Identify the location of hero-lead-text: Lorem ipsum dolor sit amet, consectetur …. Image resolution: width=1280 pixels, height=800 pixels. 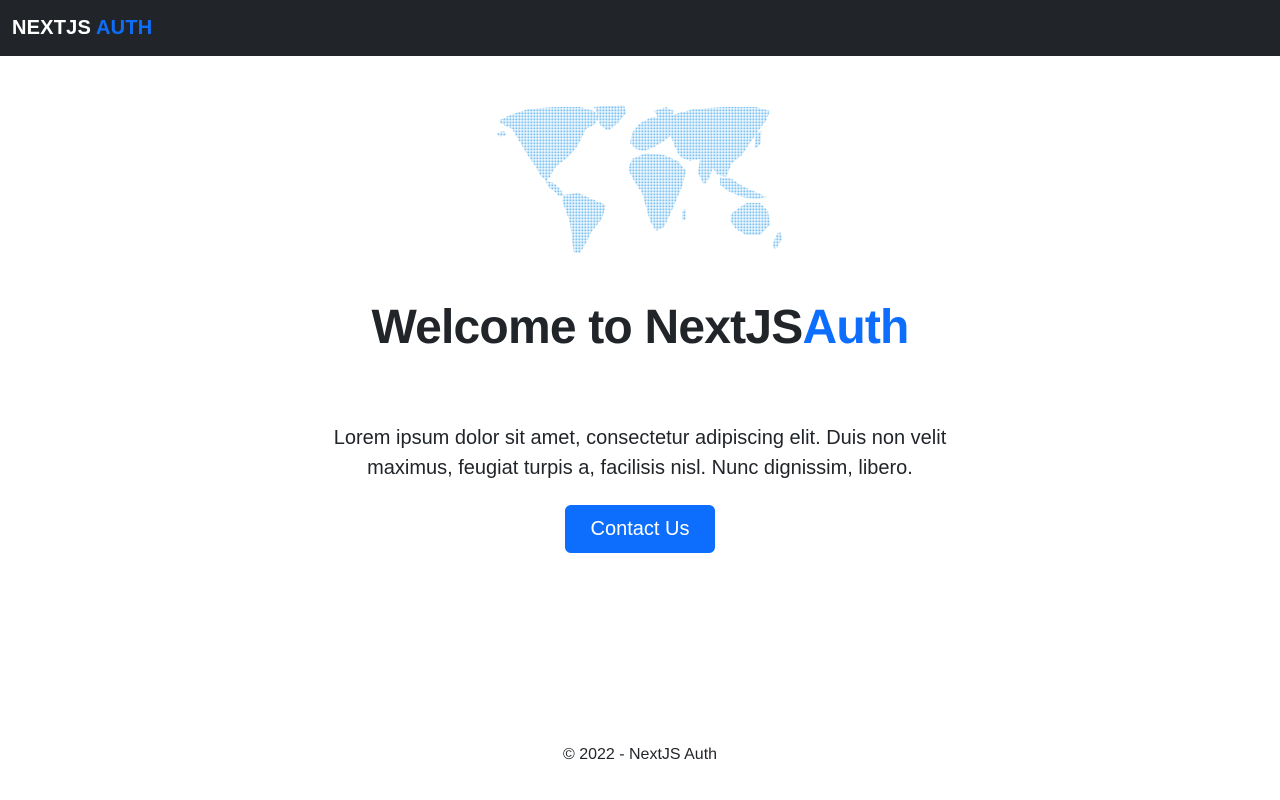
(640, 453).